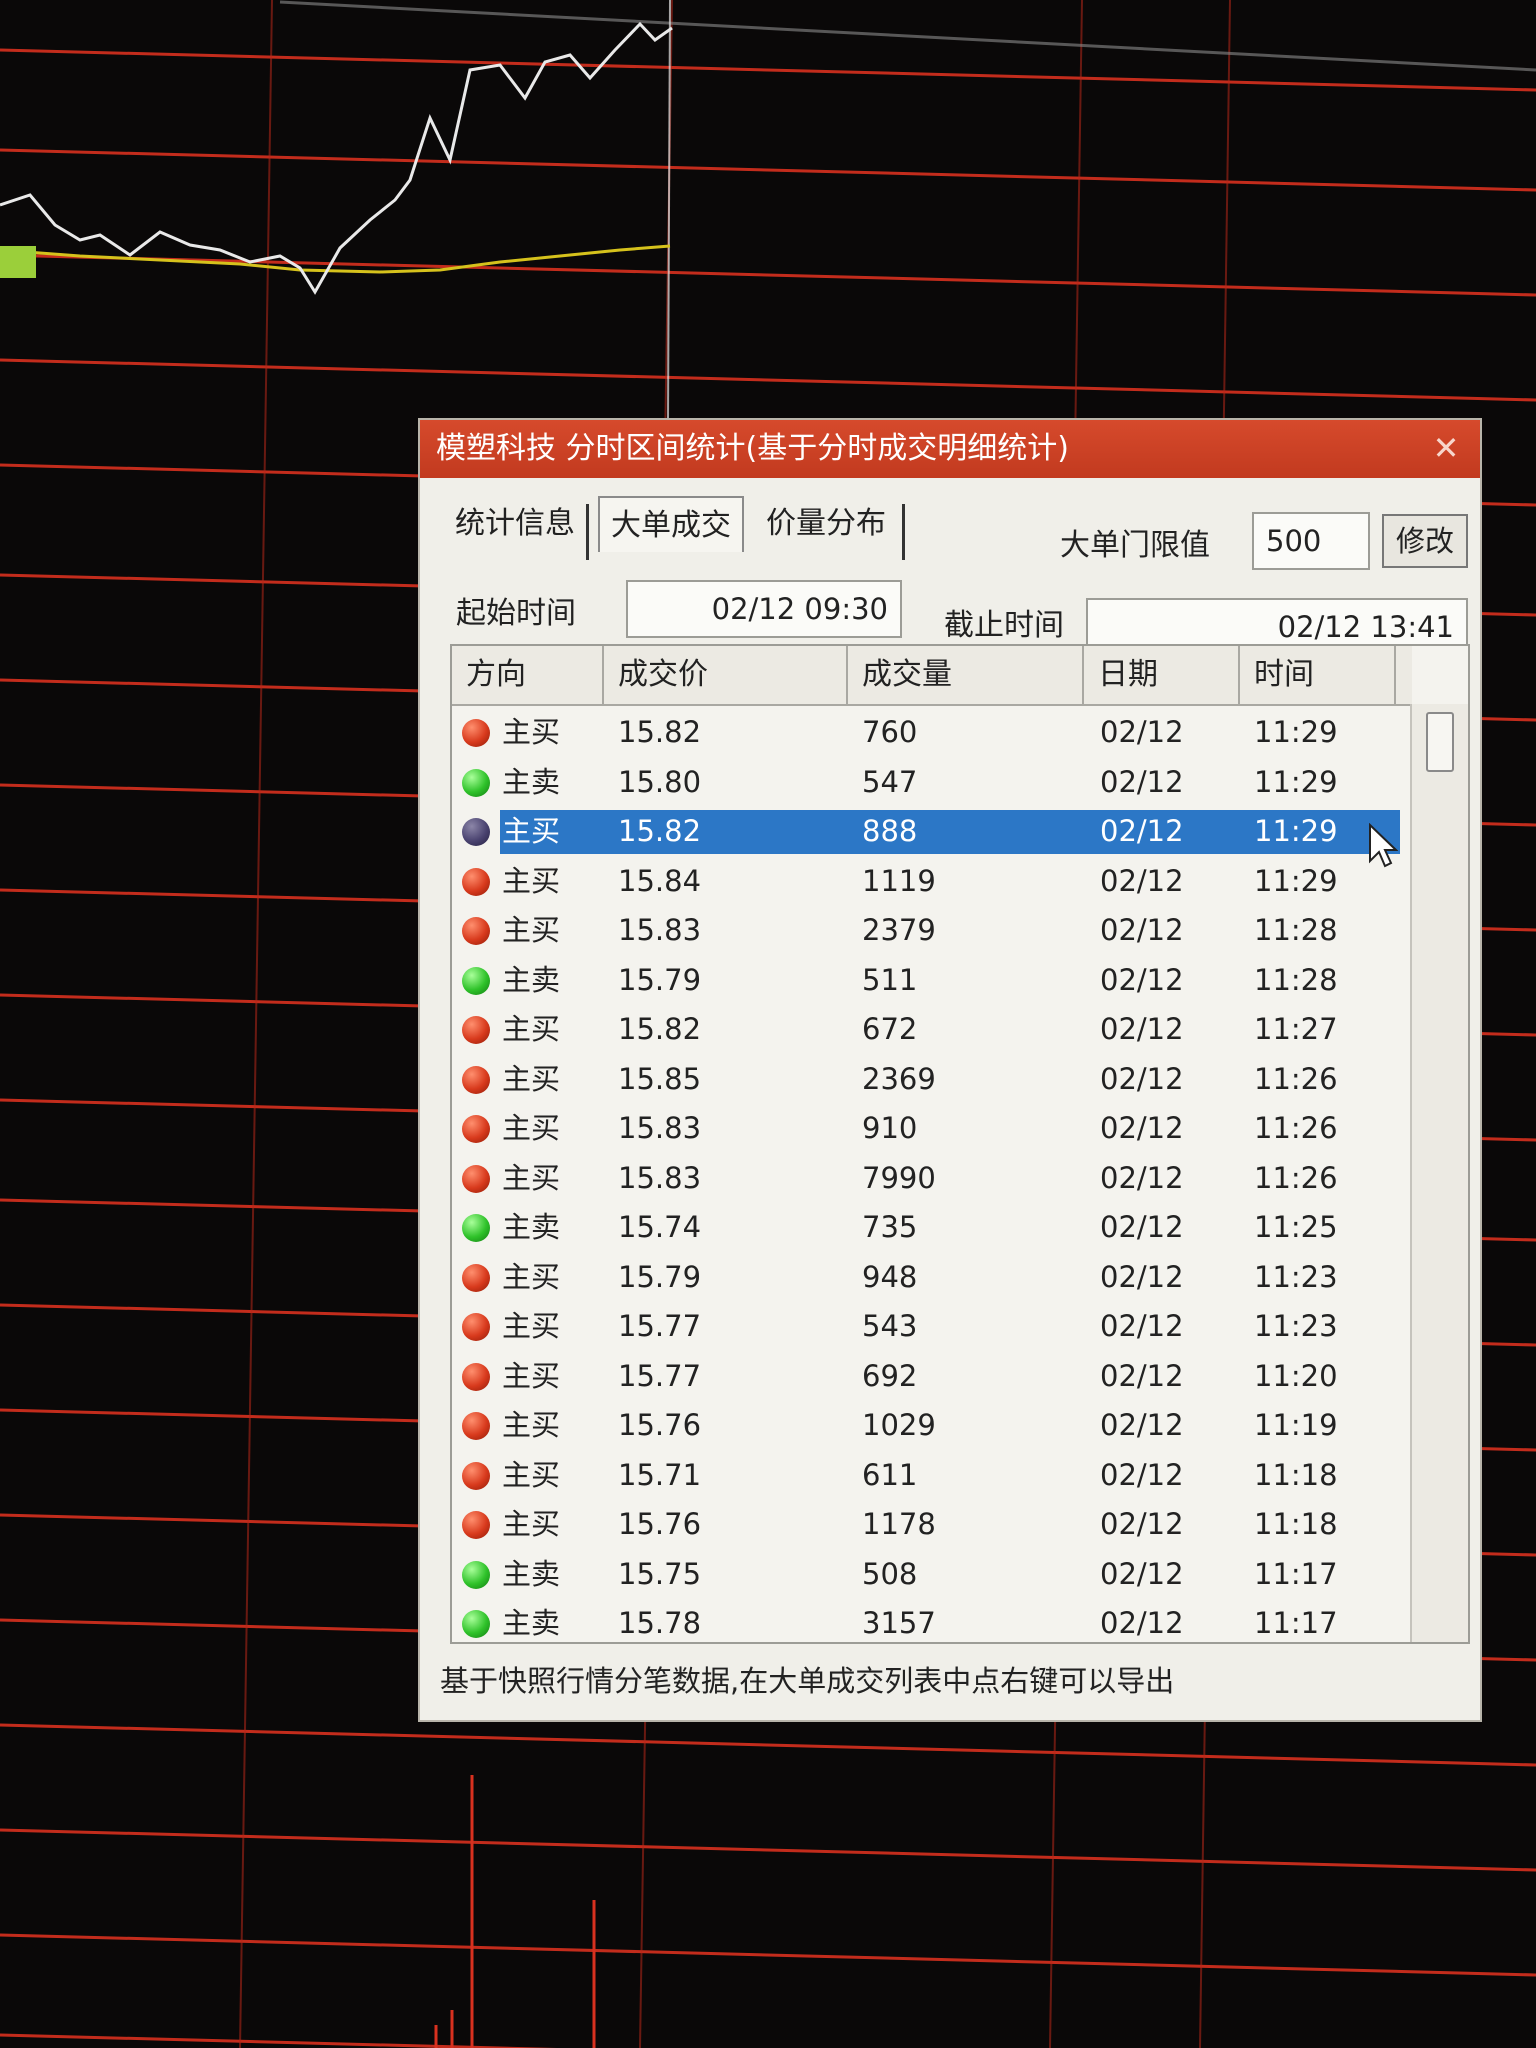 This screenshot has height=2048, width=1536. I want to click on cell-volume: 1178, so click(899, 1524).